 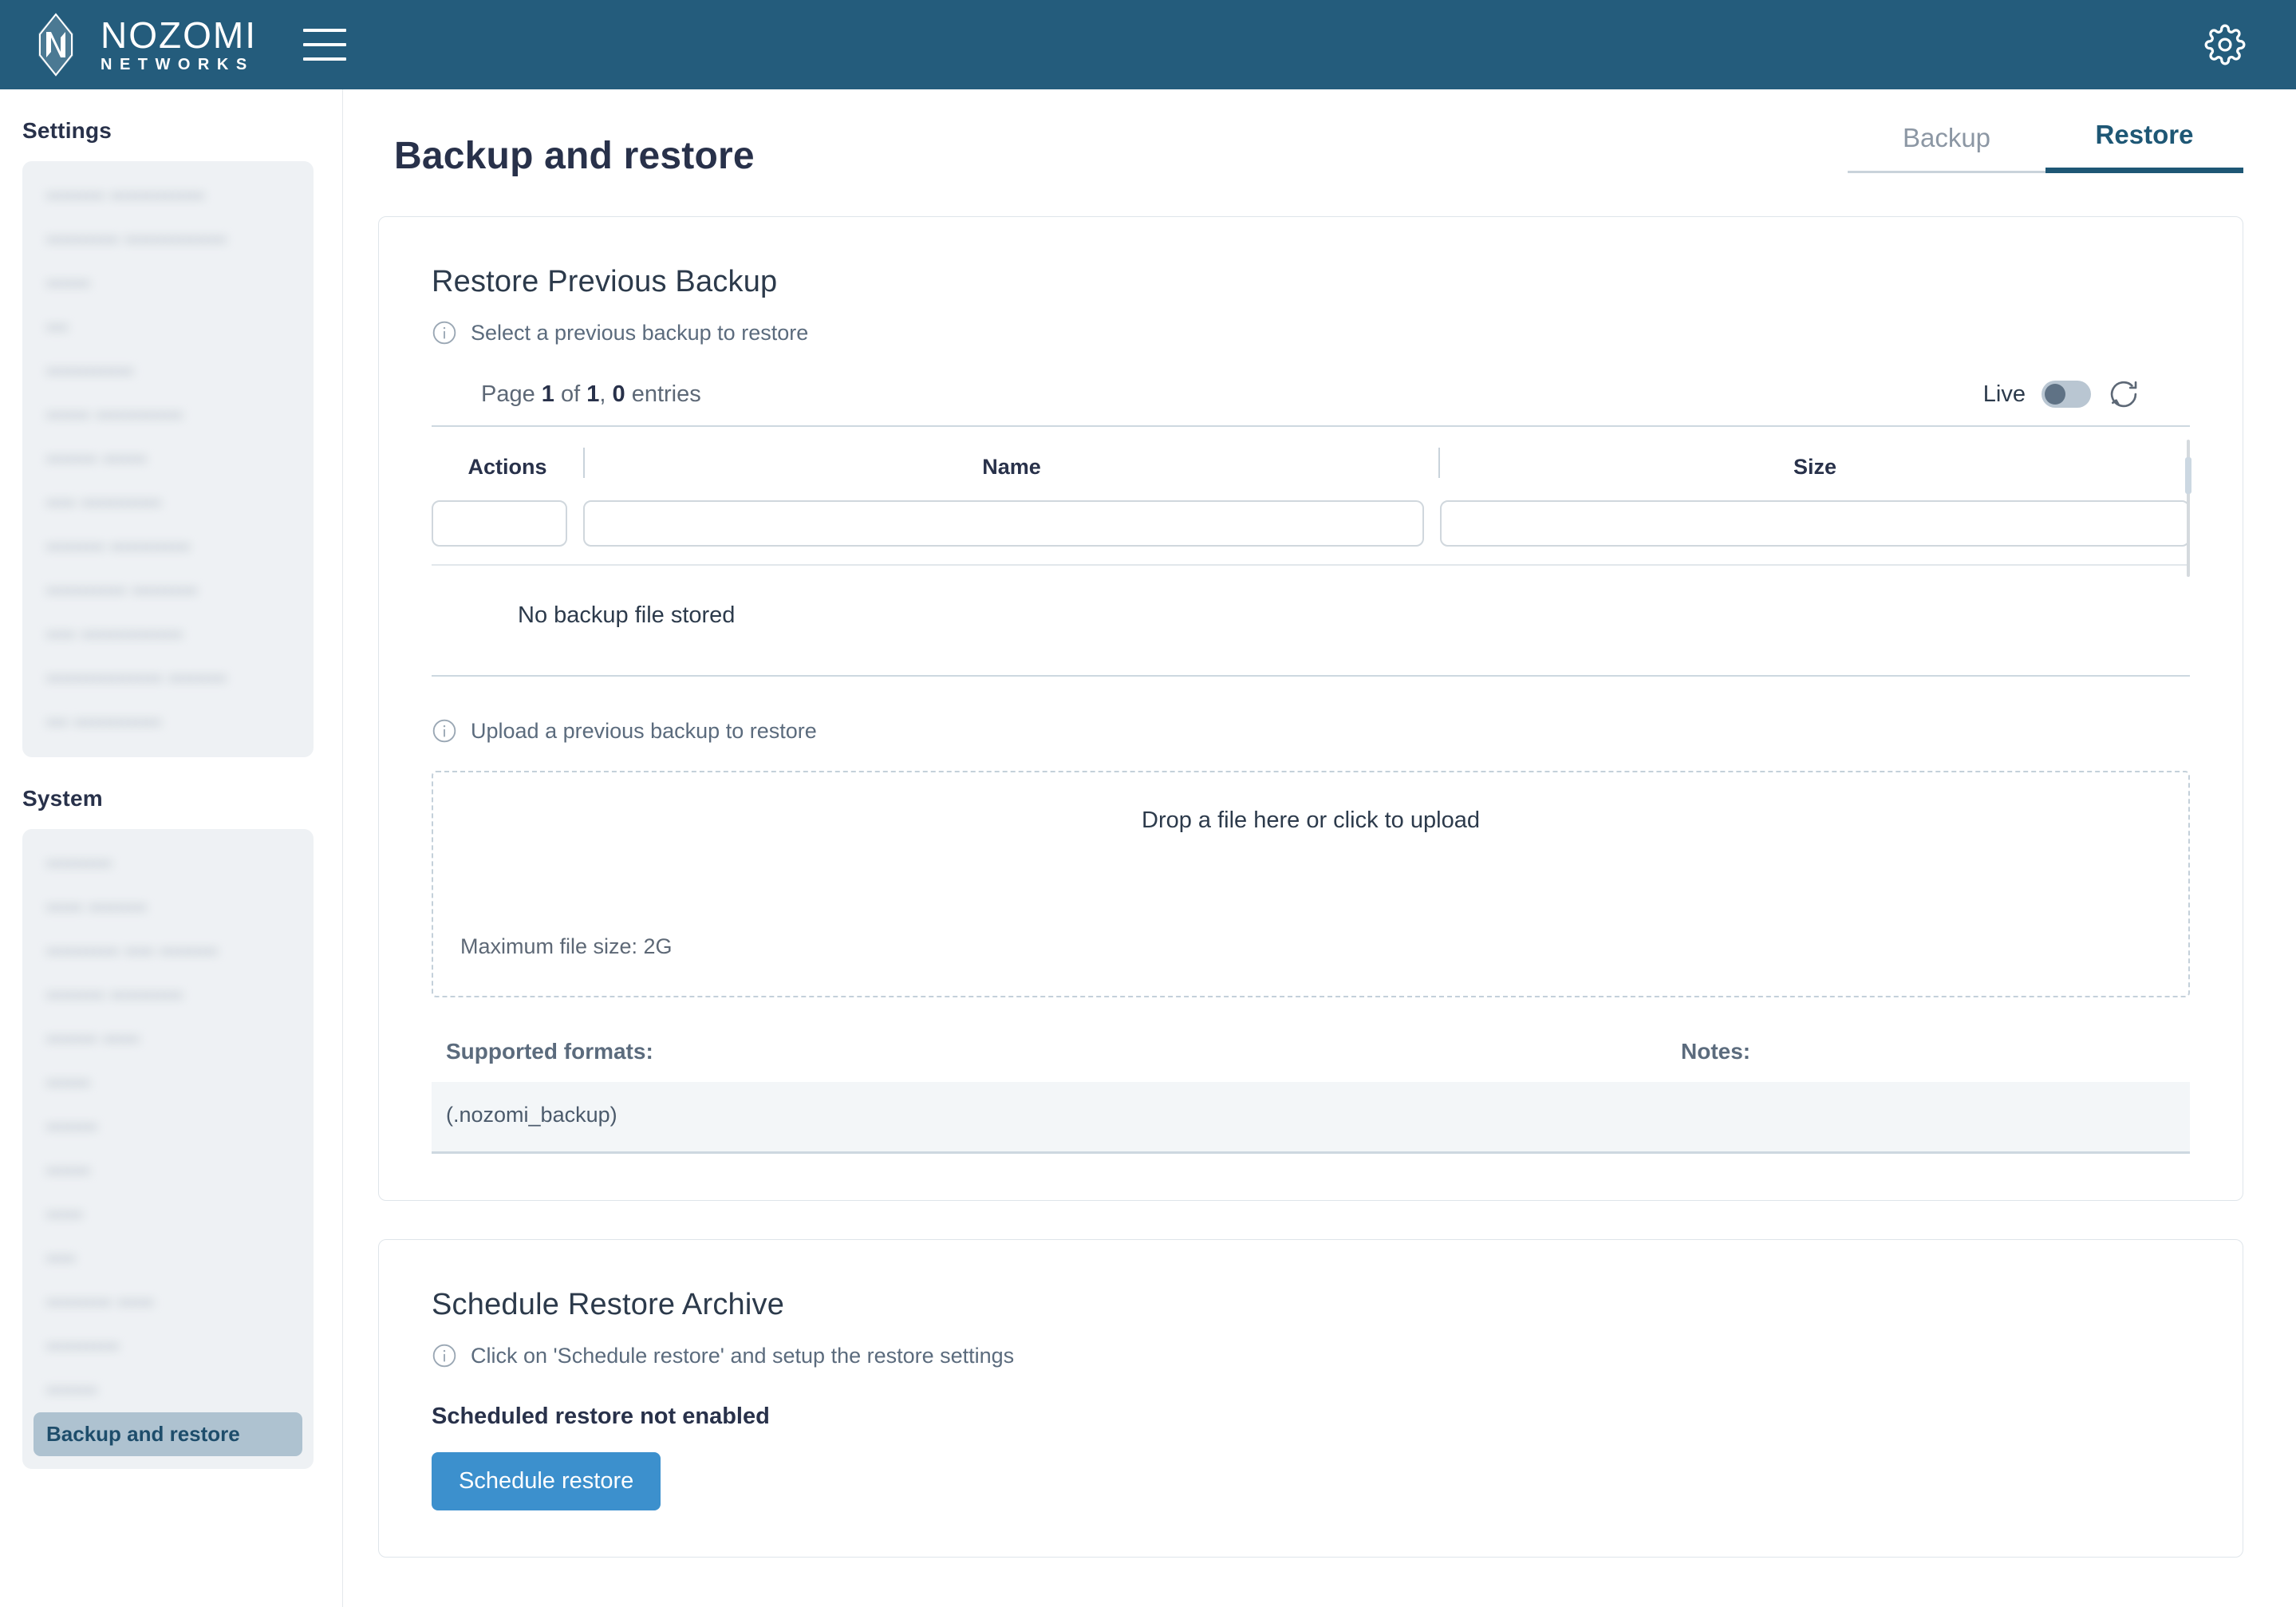 What do you see at coordinates (618, 394) in the screenshot?
I see `pager-entry-count: 0` at bounding box center [618, 394].